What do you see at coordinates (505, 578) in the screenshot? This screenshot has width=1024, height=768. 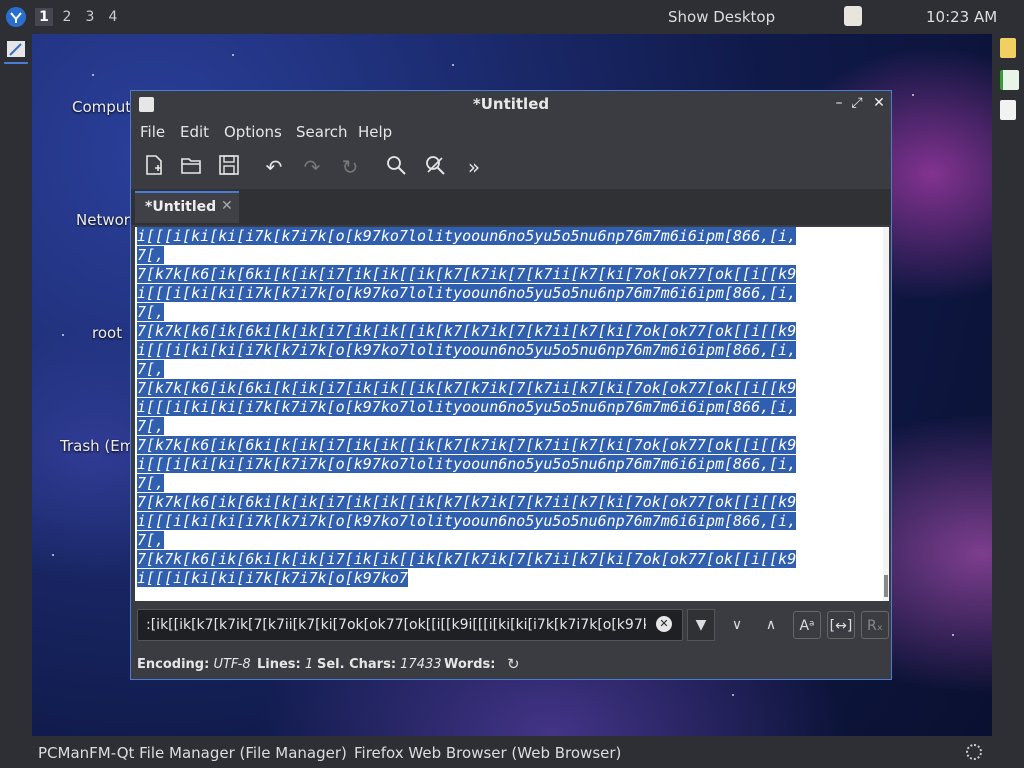 I see `editor-line: i[[[i[ki[ki[i7k[k7i7k[o[k97ko7` at bounding box center [505, 578].